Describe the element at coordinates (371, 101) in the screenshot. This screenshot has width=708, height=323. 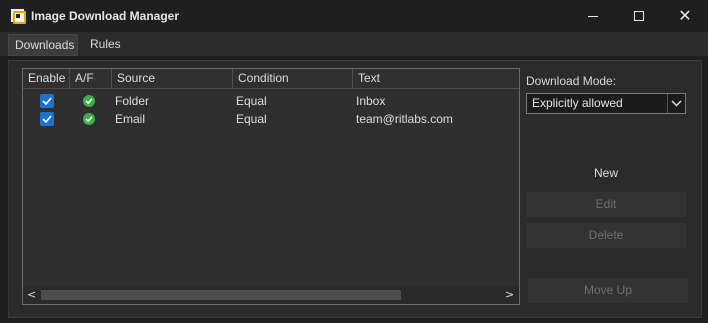
I see `text-cell: Inbox` at that location.